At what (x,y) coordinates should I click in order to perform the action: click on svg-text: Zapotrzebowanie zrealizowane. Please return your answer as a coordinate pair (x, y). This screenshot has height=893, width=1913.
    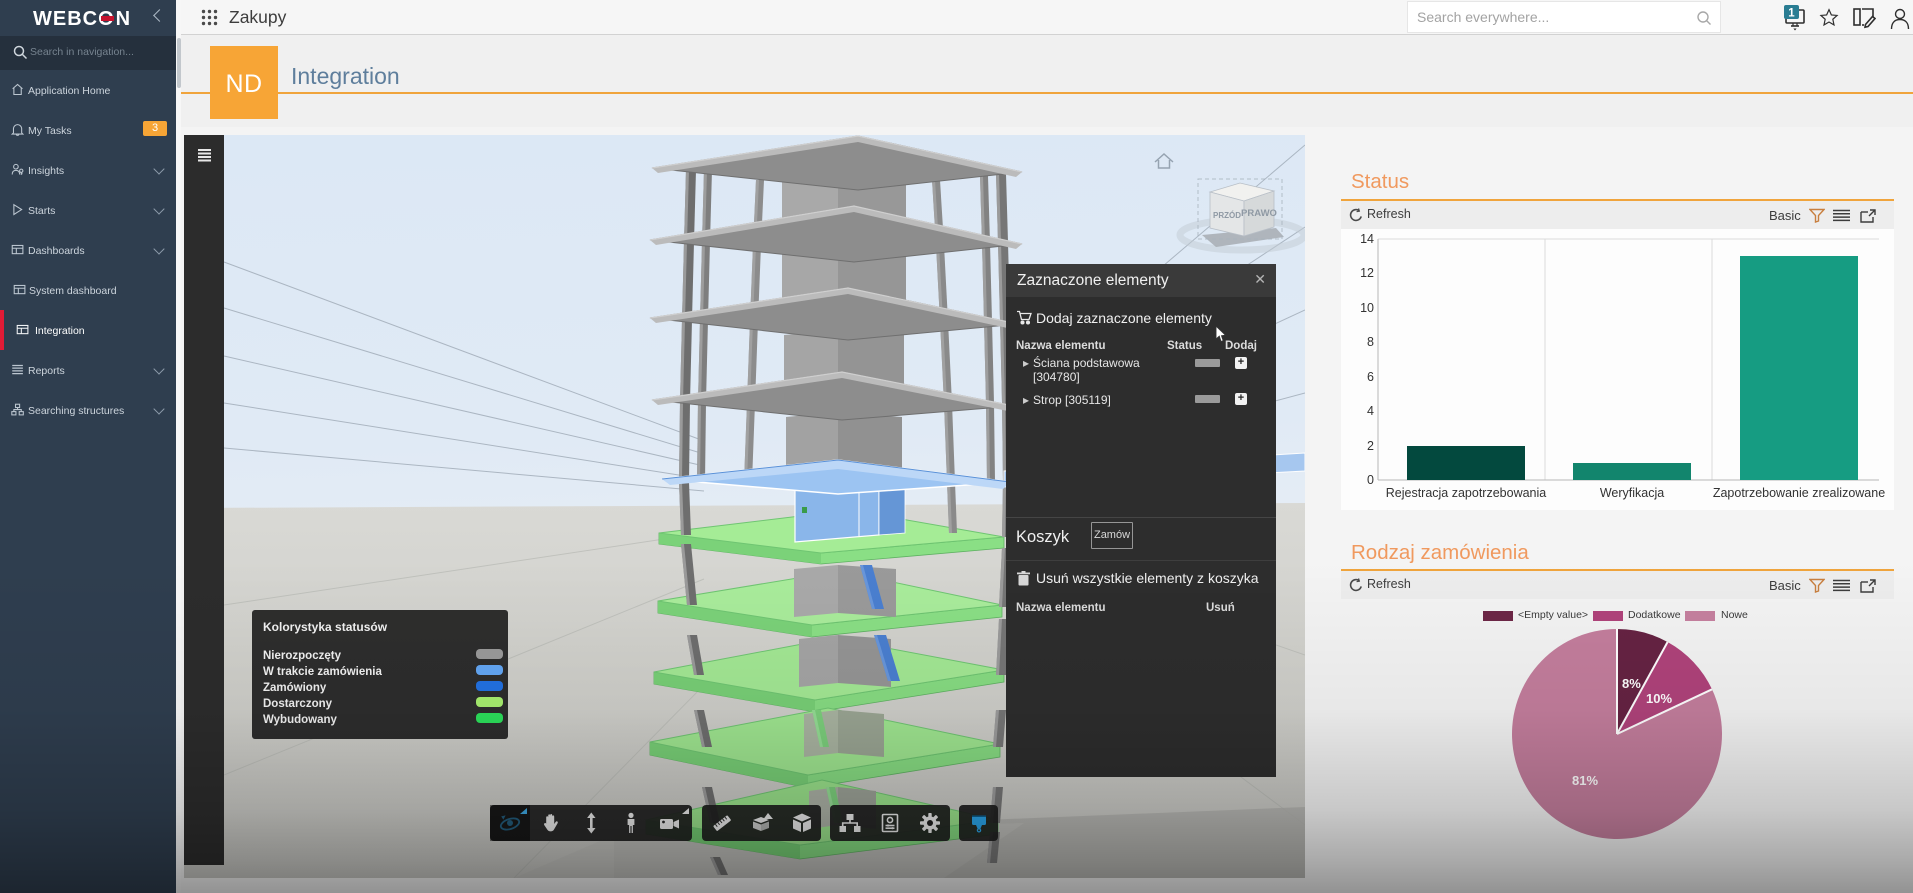
    Looking at the image, I should click on (1799, 493).